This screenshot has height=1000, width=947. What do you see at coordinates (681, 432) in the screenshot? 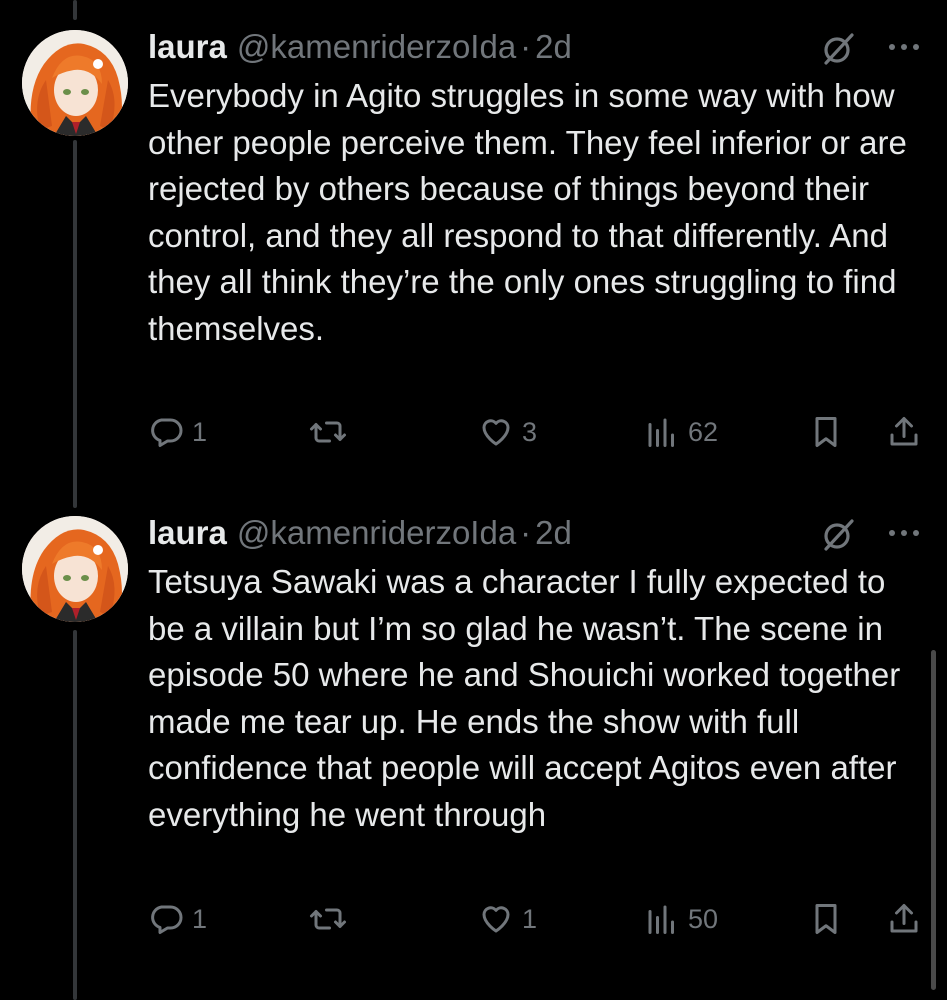
I see `views-button: 62` at bounding box center [681, 432].